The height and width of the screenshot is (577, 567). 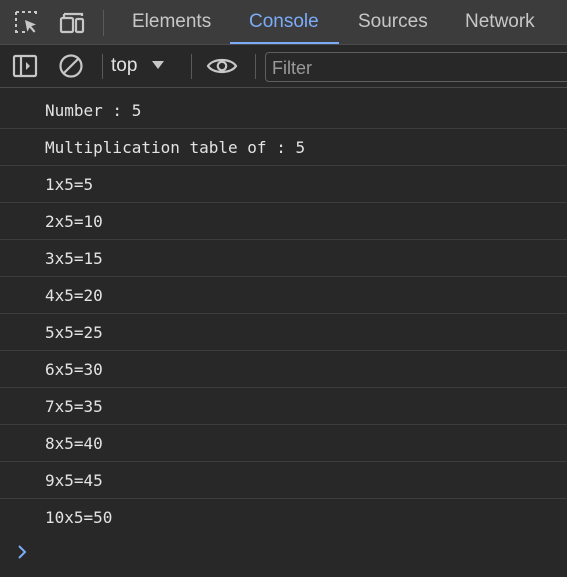 I want to click on context-label: top, so click(x=124, y=65).